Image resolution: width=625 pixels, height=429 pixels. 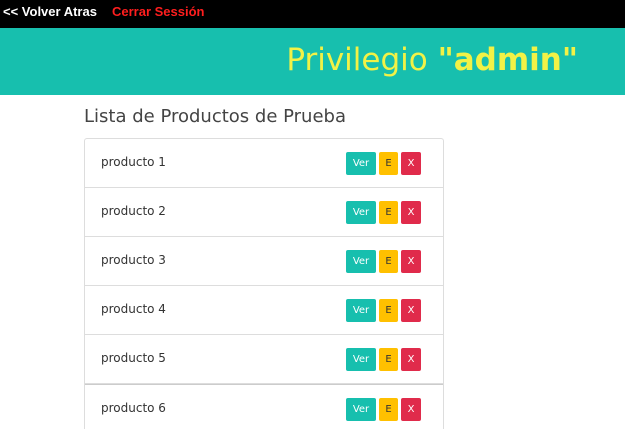 I want to click on product-name: producto 1, so click(x=133, y=162).